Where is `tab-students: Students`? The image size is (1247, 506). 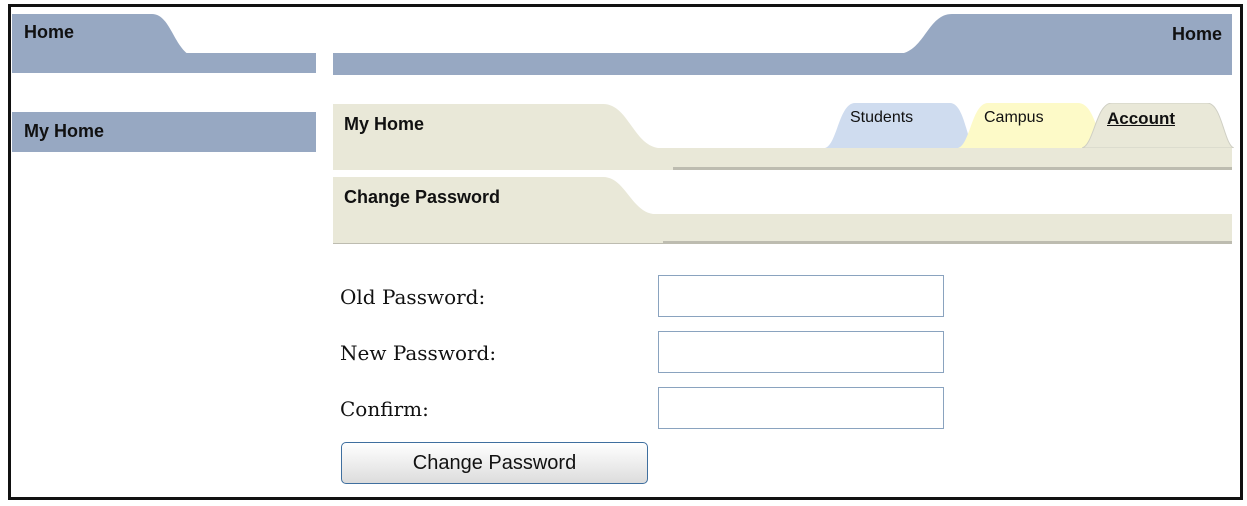
tab-students: Students is located at coordinates (881, 118).